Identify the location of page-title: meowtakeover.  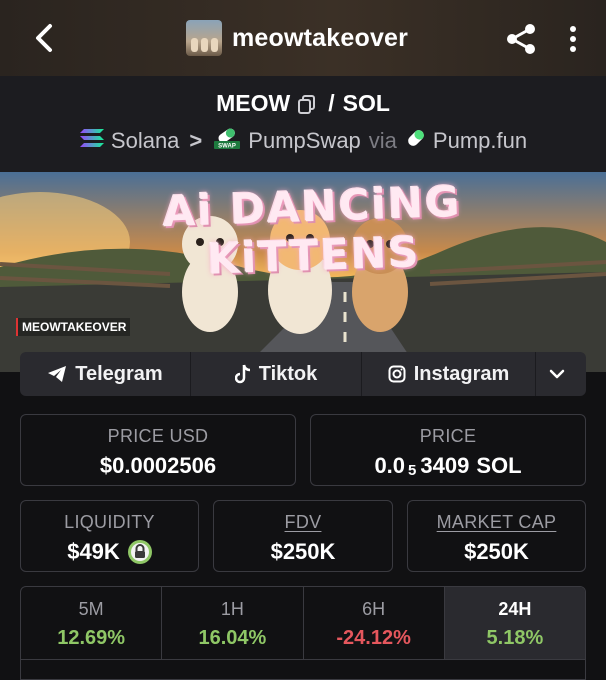
(320, 37).